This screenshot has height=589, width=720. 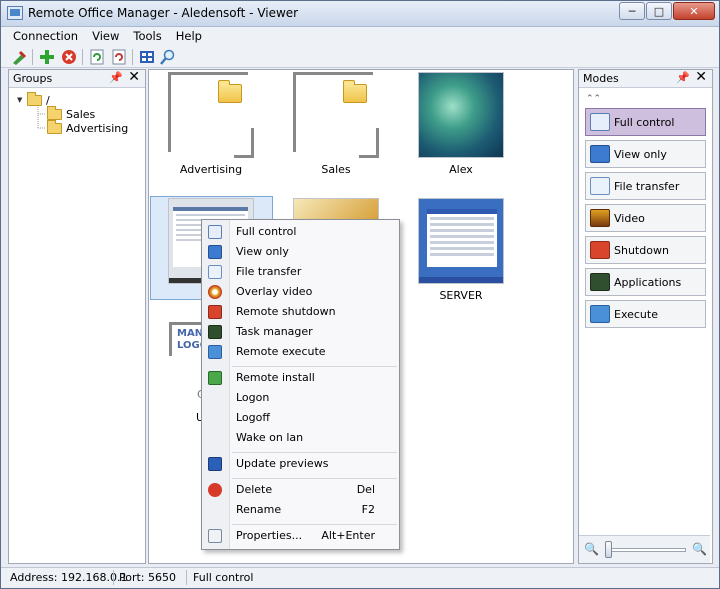 I want to click on mode-applications: Applications, so click(x=645, y=282).